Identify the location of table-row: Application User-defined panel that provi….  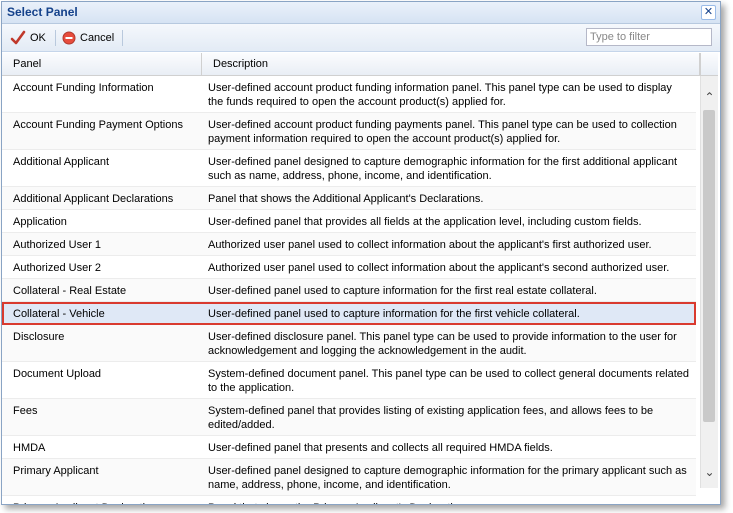
(349, 221).